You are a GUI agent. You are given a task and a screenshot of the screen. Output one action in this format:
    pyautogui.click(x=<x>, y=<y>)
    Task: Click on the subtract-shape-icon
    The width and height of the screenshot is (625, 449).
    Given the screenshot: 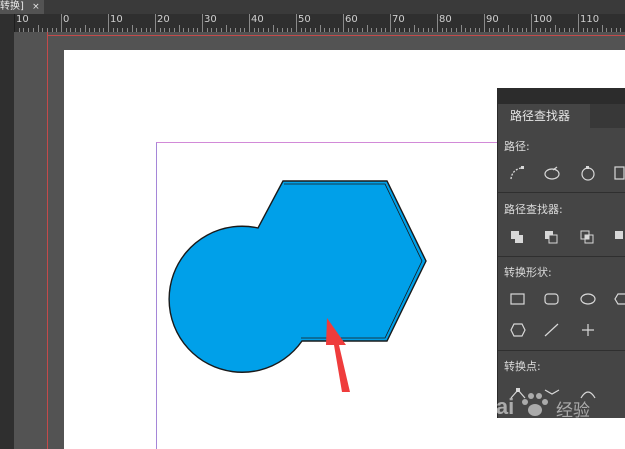 What is the action you would take?
    pyautogui.click(x=551, y=237)
    